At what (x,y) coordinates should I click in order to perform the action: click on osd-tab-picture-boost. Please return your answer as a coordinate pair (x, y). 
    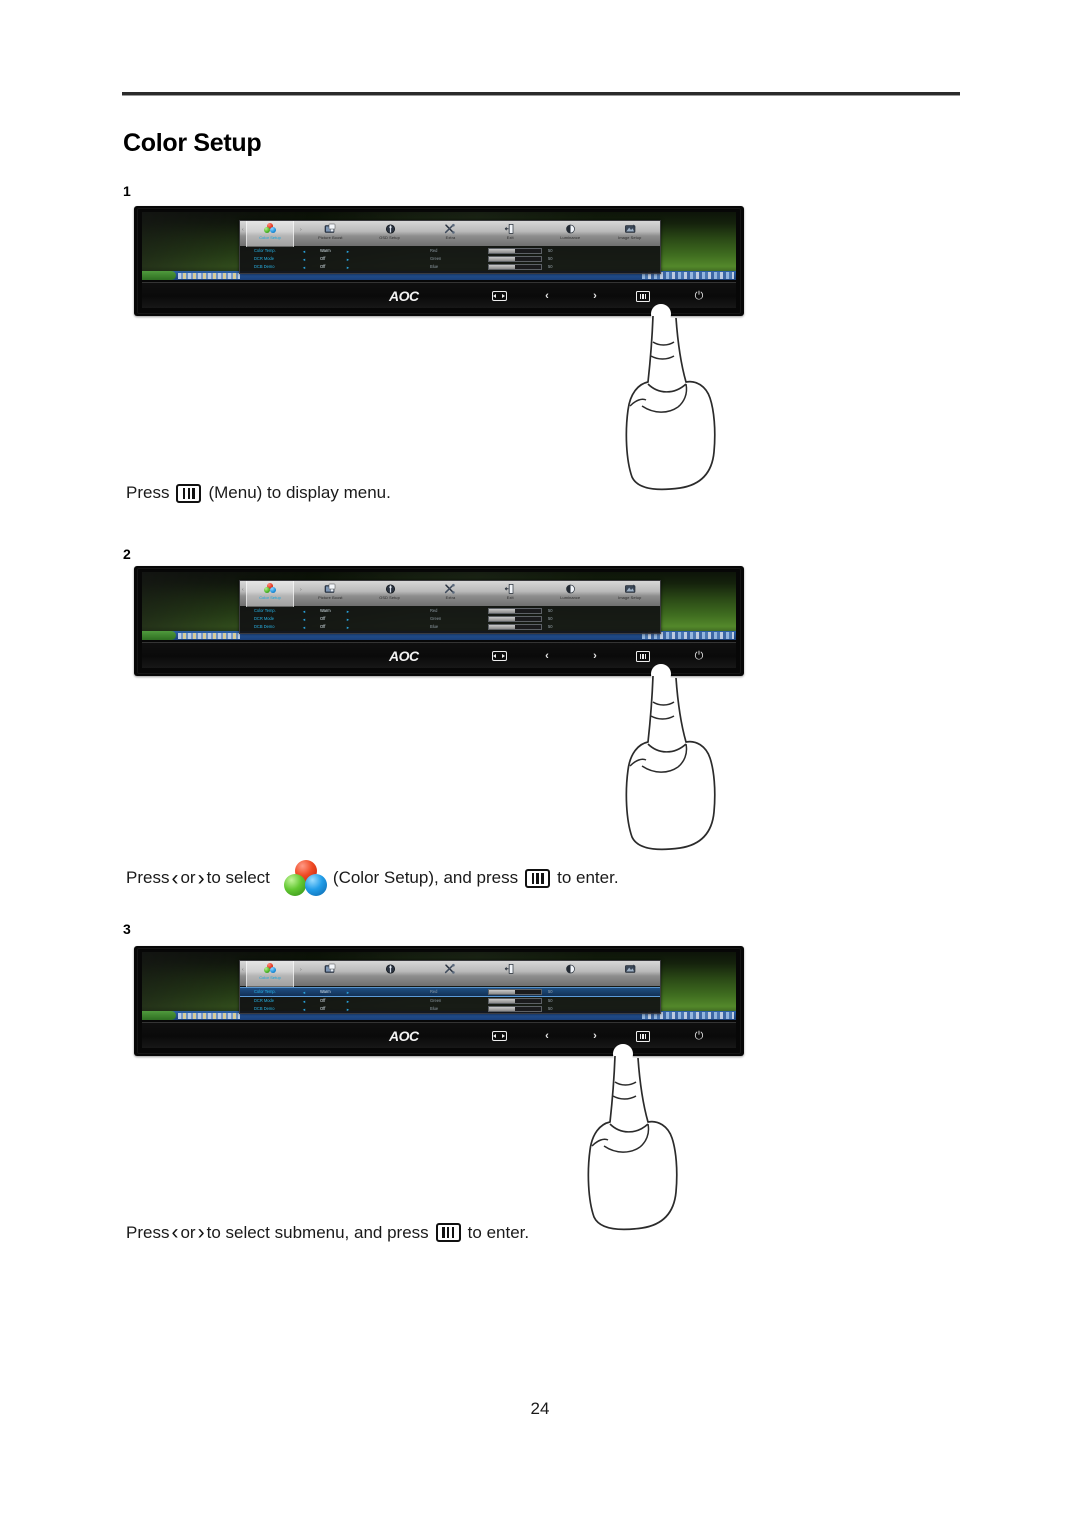
    Looking at the image, I should click on (330, 974).